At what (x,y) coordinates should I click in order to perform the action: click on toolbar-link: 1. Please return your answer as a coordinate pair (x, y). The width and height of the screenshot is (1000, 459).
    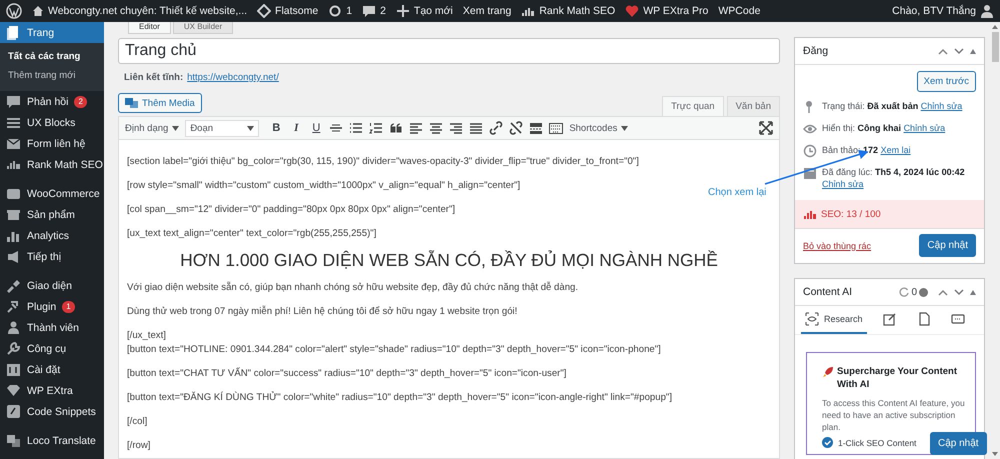
    Looking at the image, I should click on (340, 11).